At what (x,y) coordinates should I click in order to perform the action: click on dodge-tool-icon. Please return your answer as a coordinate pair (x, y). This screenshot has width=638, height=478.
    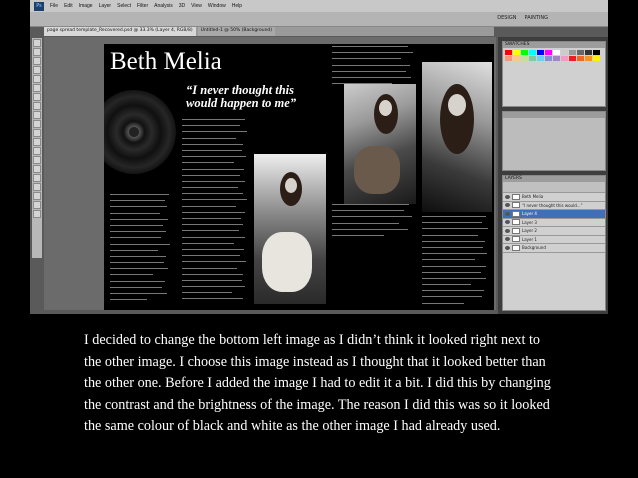
    Looking at the image, I should click on (37, 160).